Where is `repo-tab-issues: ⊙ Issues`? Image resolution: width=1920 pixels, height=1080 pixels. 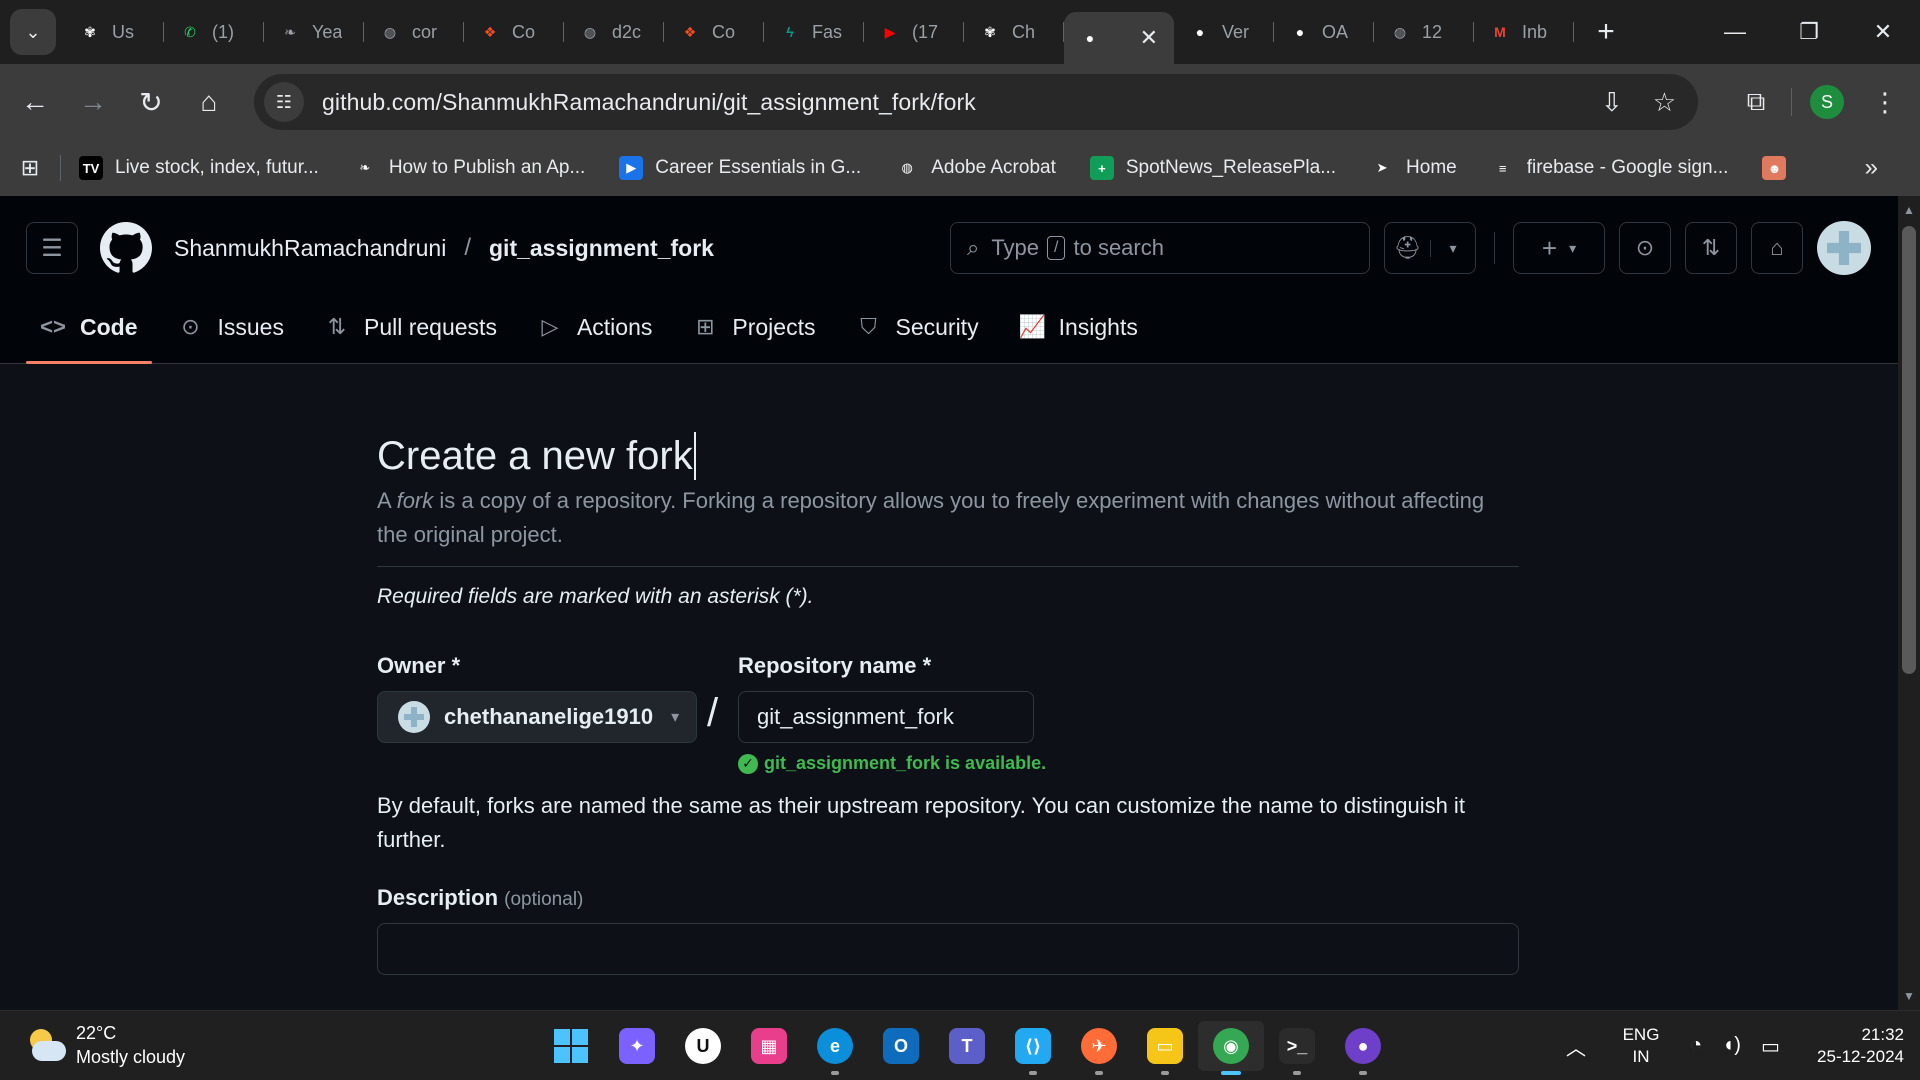
repo-tab-issues: ⊙ Issues is located at coordinates (231, 333).